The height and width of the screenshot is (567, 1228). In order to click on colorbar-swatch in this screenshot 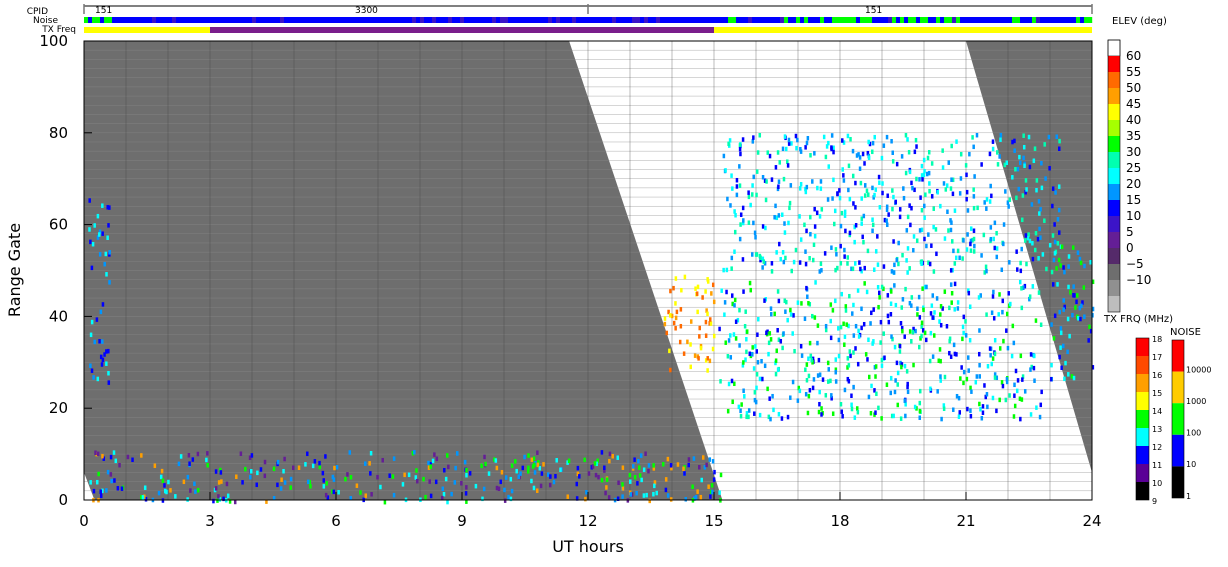, I will do `click(1142, 347)`.